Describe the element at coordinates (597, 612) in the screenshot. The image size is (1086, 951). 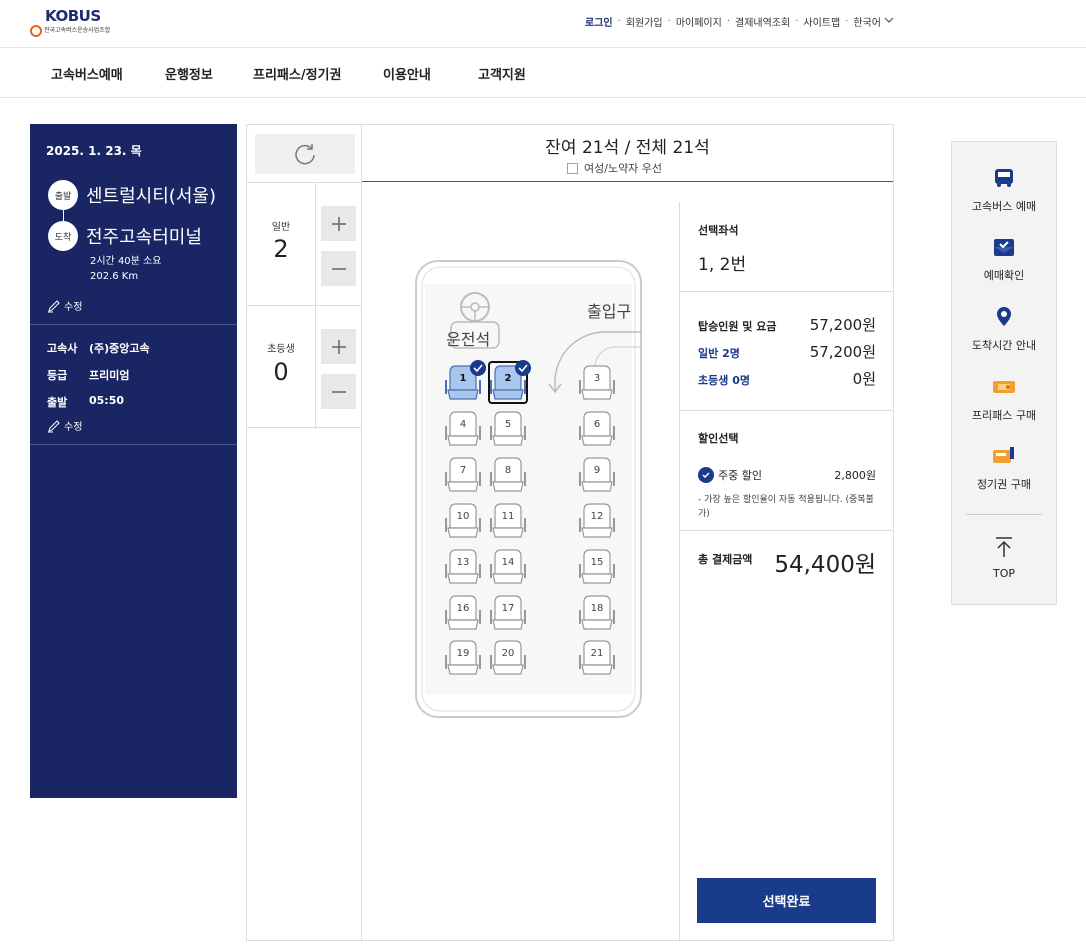
I see `seat-18: 18` at that location.